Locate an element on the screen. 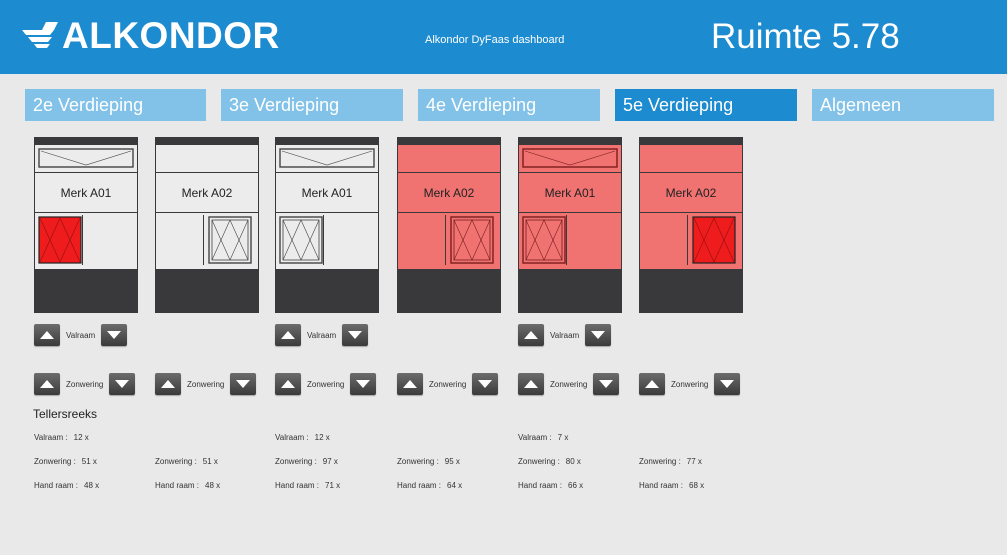 Image resolution: width=1007 pixels, height=555 pixels. stat-hand-raam: Hand raam : 66 x is located at coordinates (550, 485).